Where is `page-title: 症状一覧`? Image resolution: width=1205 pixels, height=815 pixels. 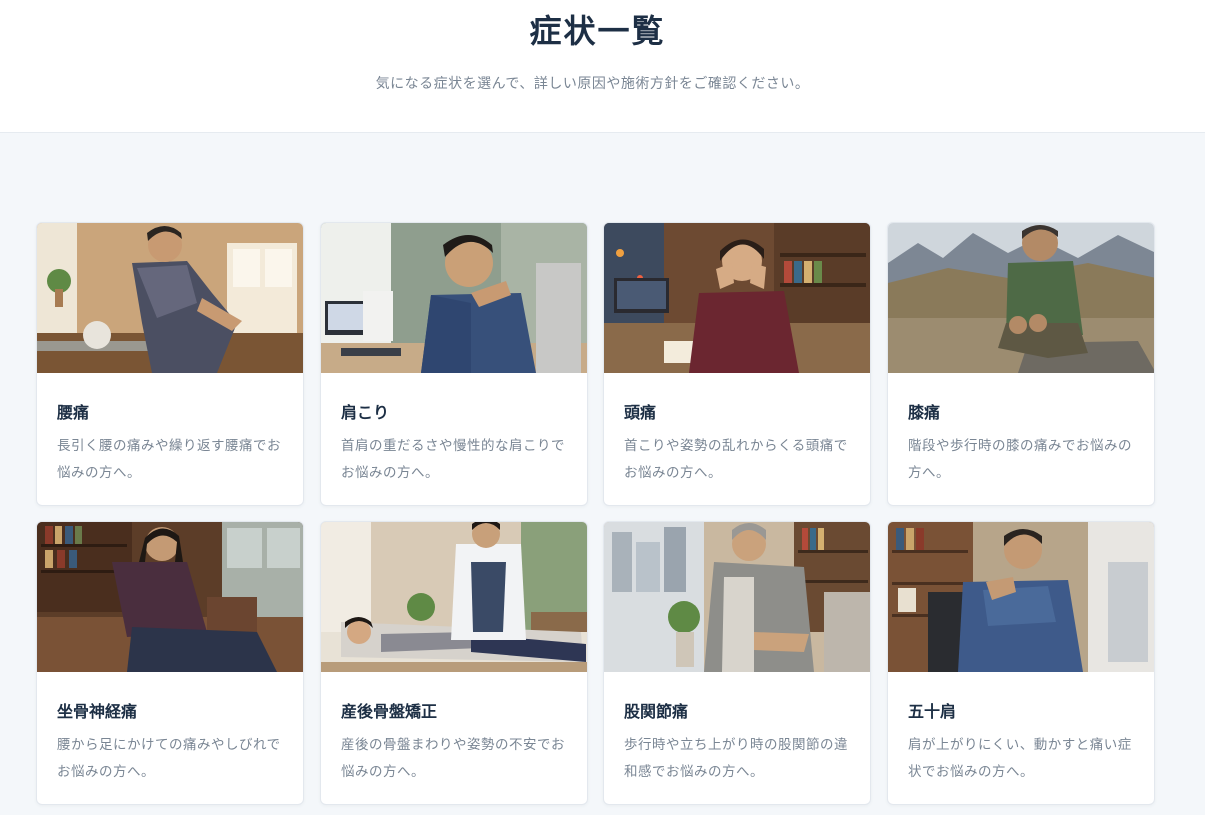
page-title: 症状一覧 is located at coordinates (597, 31).